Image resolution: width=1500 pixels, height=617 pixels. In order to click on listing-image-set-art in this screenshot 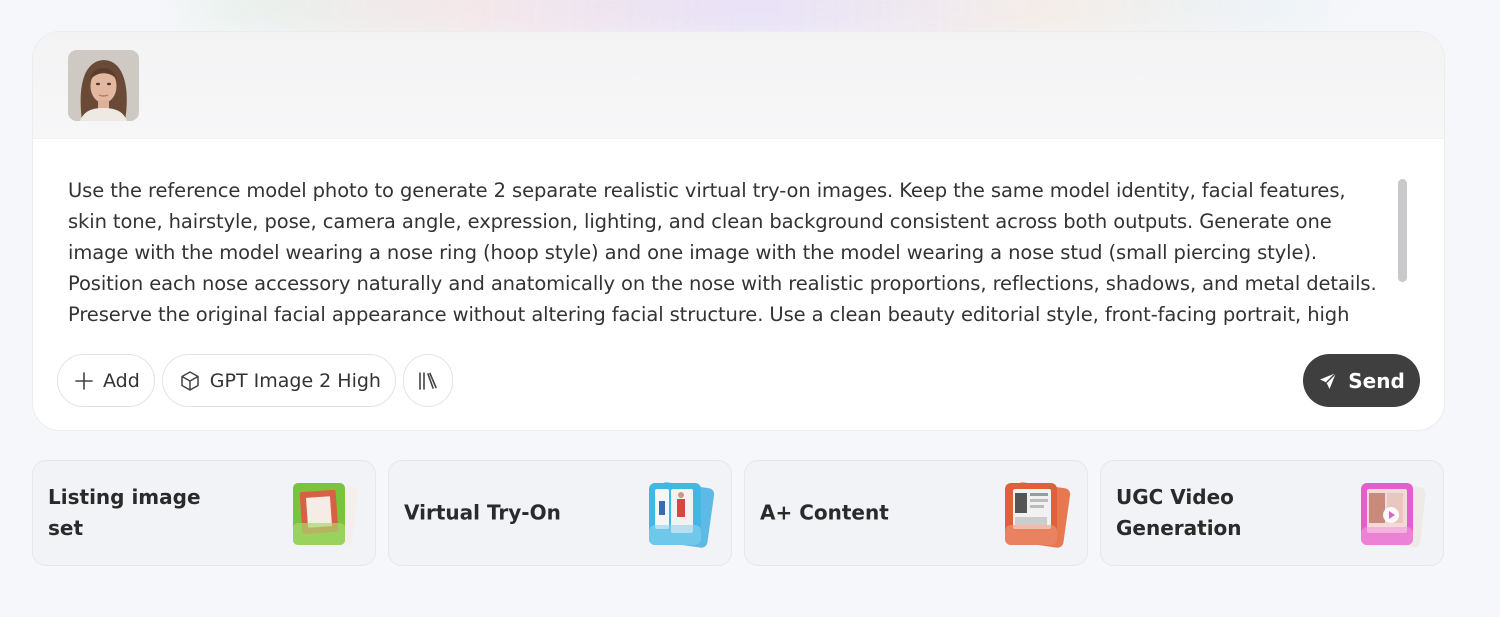, I will do `click(325, 514)`.